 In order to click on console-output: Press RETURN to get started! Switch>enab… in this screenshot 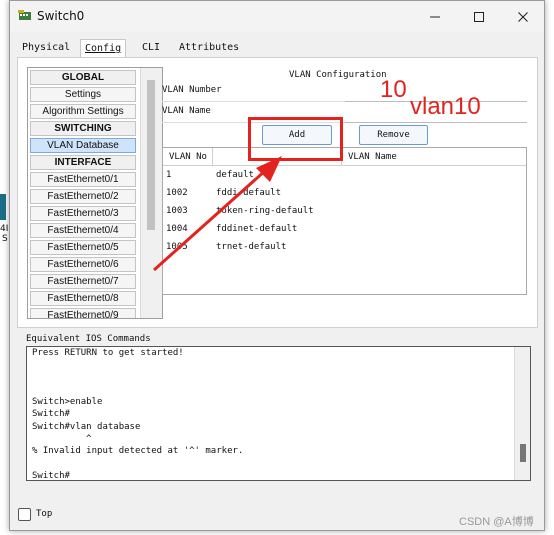, I will do `click(138, 414)`.